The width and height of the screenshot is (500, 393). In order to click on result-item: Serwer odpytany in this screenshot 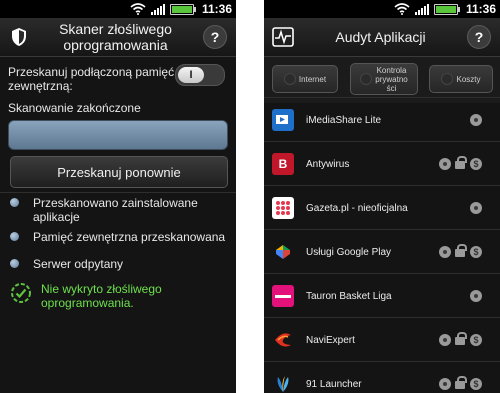, I will do `click(120, 264)`.